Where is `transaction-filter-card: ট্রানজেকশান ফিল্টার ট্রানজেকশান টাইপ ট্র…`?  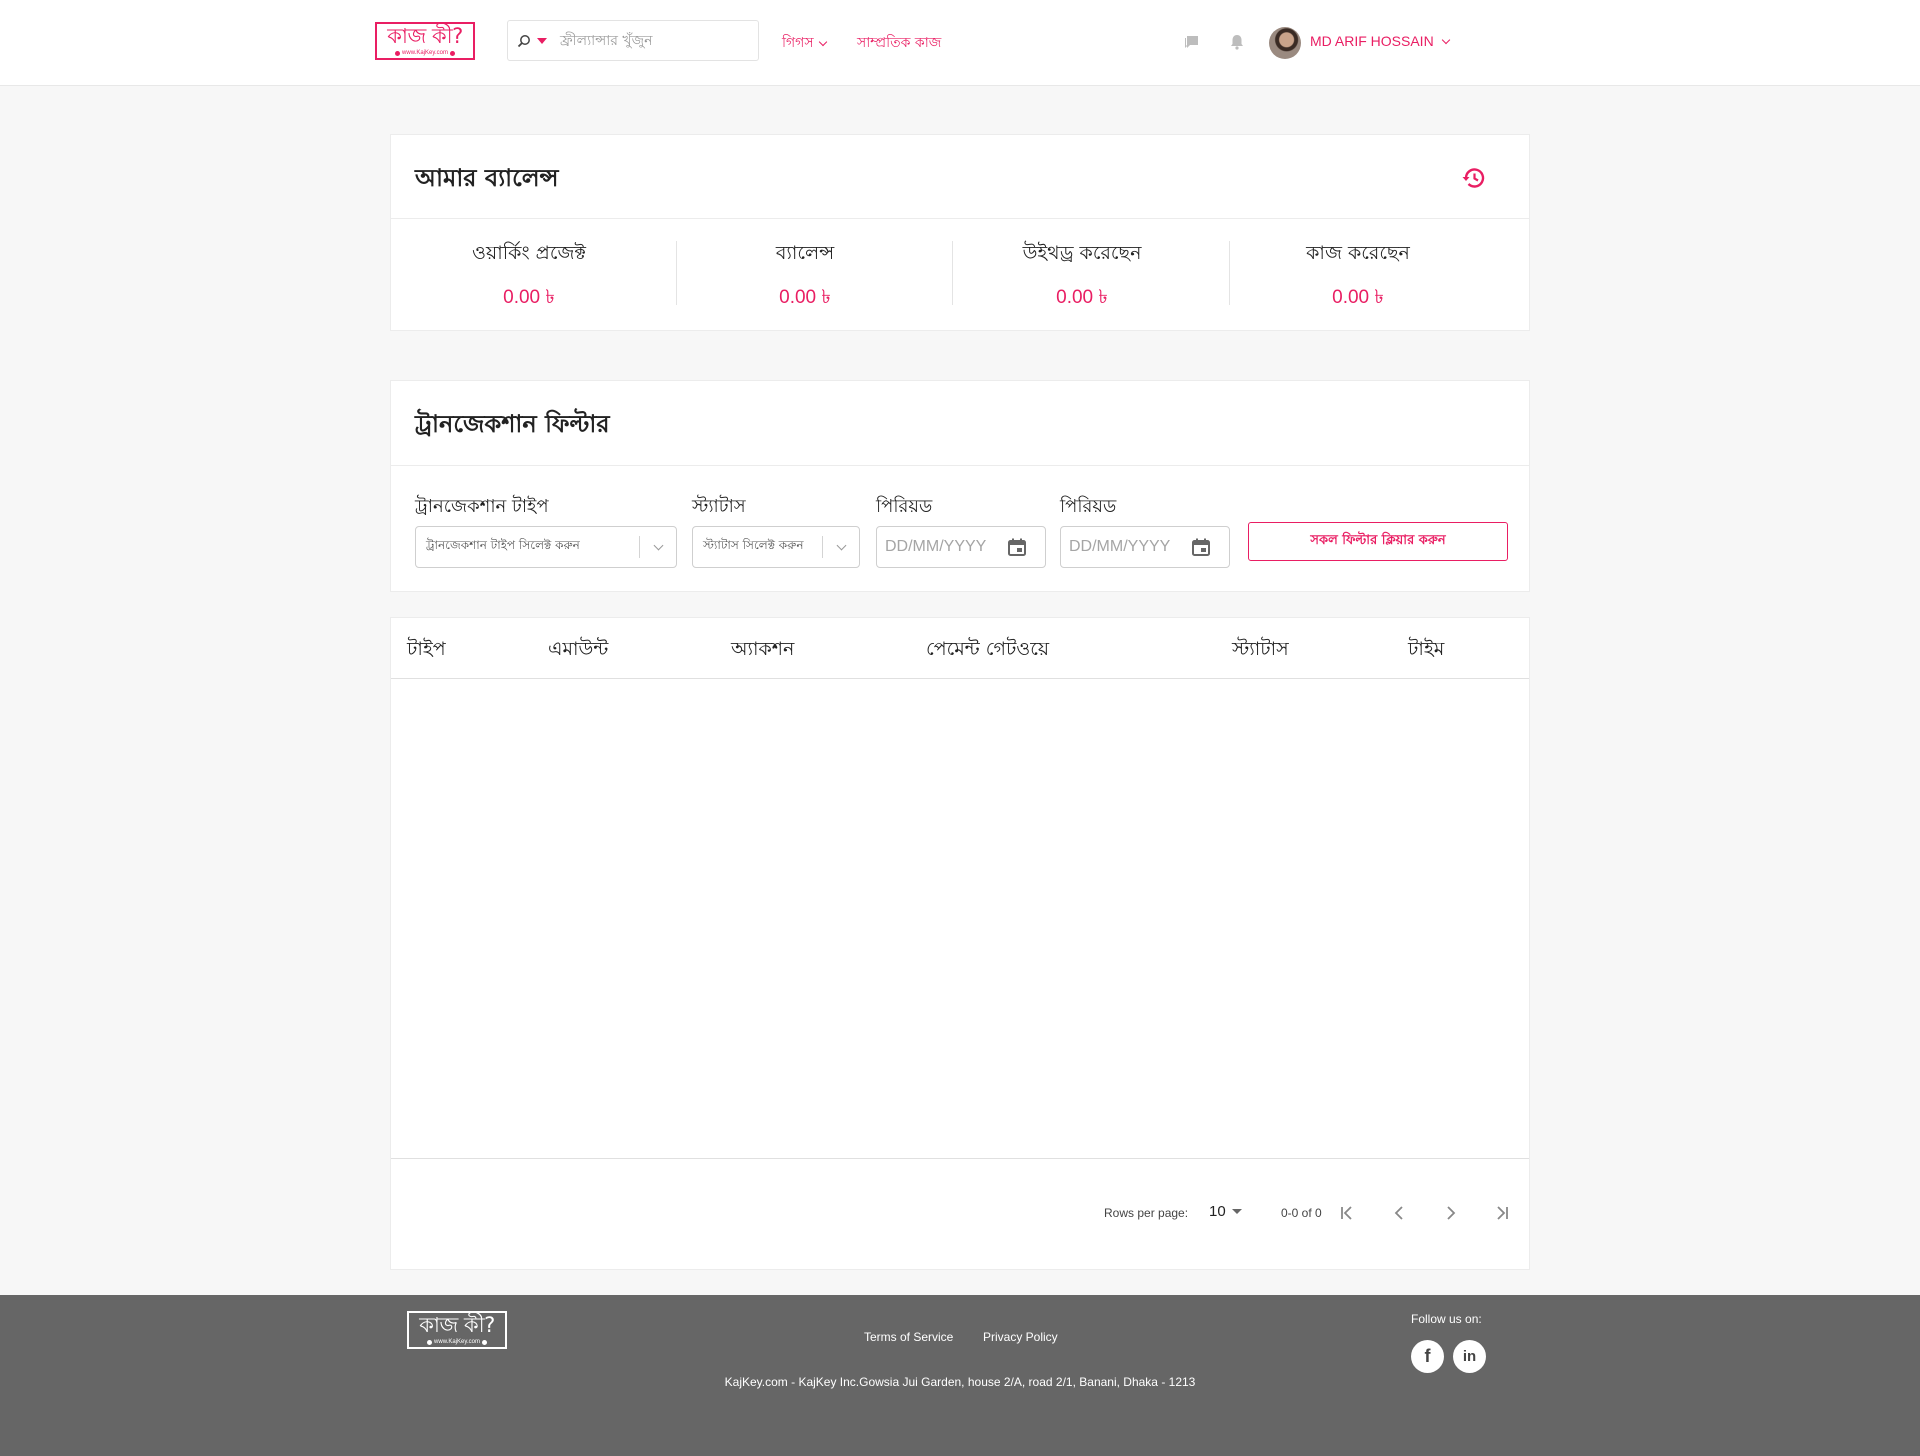 transaction-filter-card: ট্রানজেকশান ফিল্টার ট্রানজেকশান টাইপ ট্র… is located at coordinates (960, 486).